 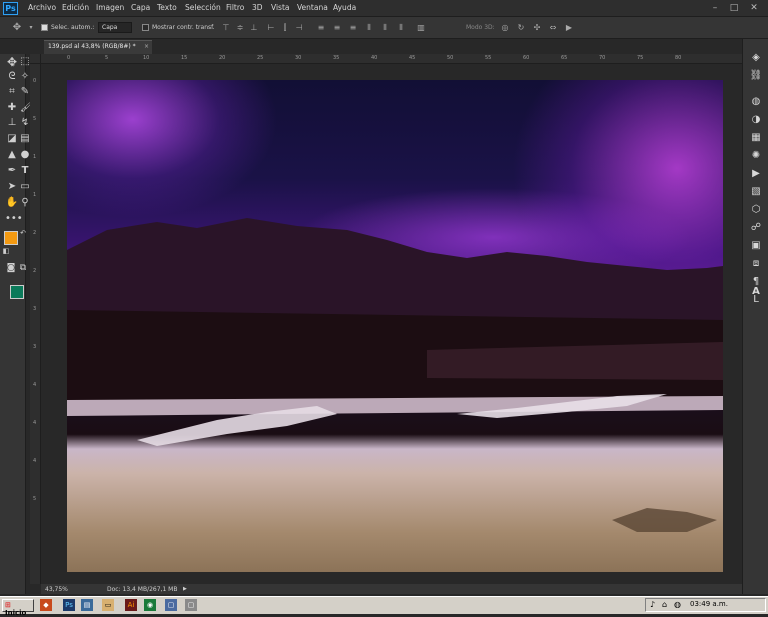 I want to click on orbit-3d-icon: ◎, so click(x=505, y=27).